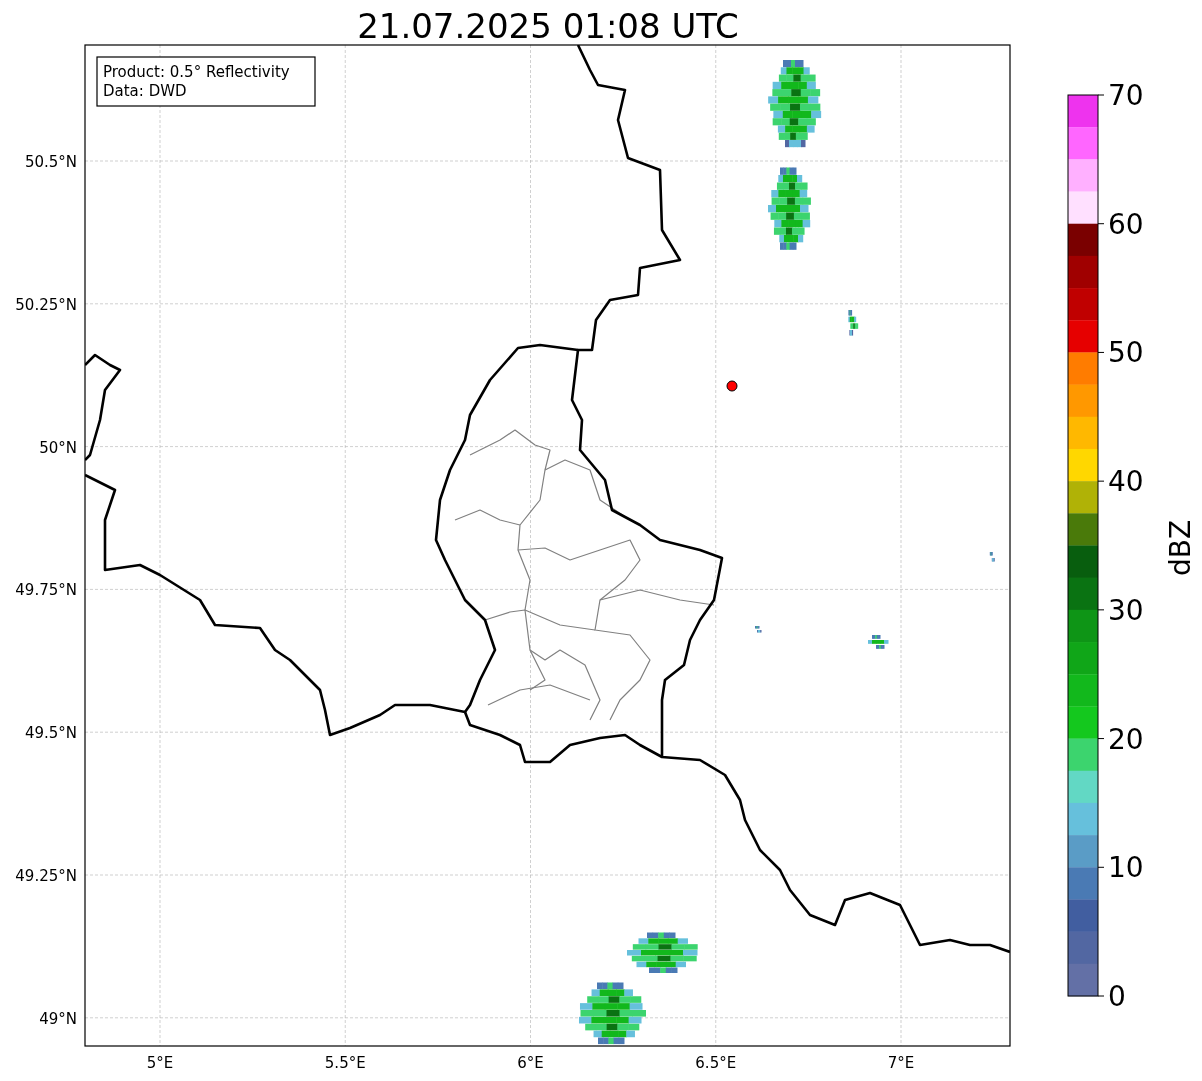  What do you see at coordinates (716, 1063) in the screenshot?
I see `longitude-label: 6.5°E` at bounding box center [716, 1063].